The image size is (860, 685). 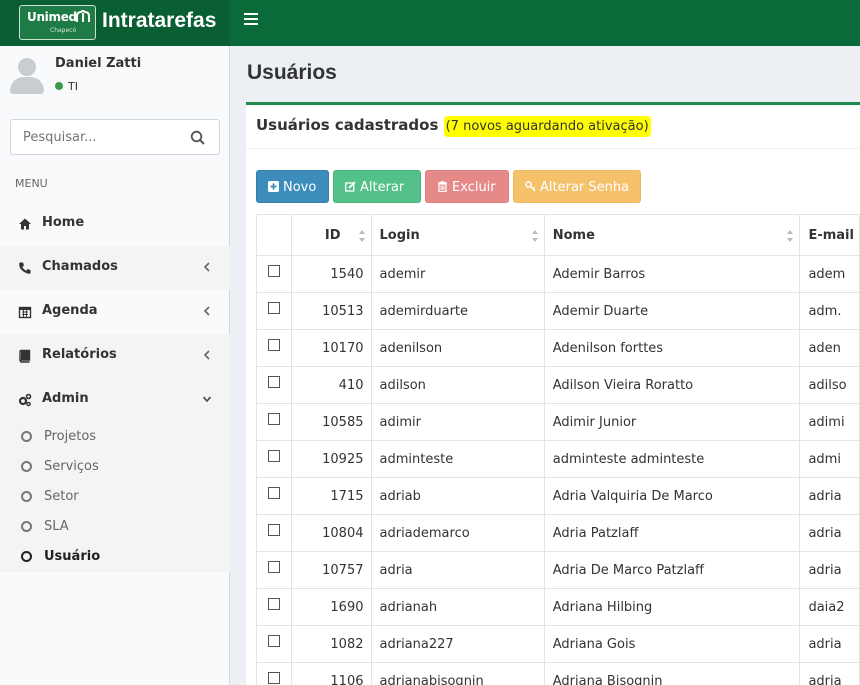 I want to click on menu-header: MENU, so click(x=31, y=183).